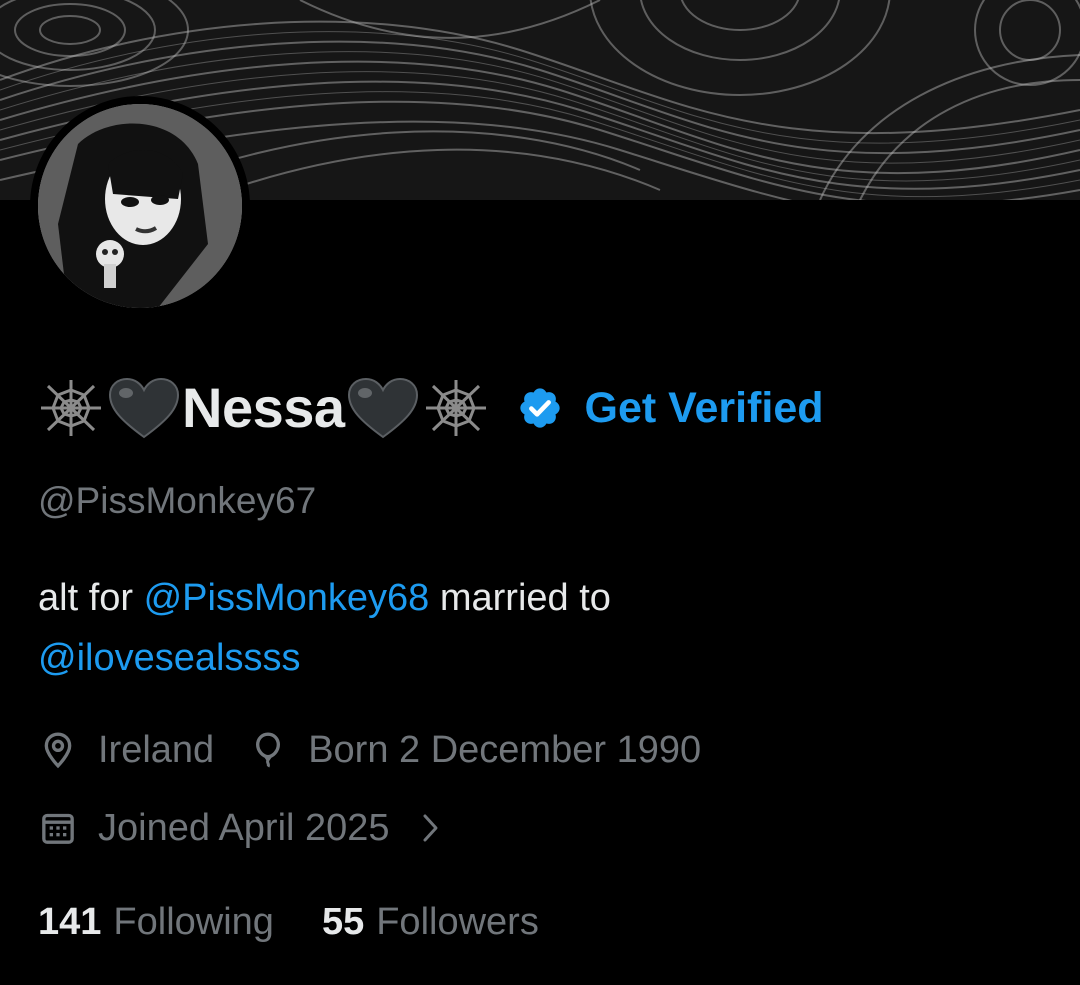  I want to click on followers-count: 55, so click(343, 921).